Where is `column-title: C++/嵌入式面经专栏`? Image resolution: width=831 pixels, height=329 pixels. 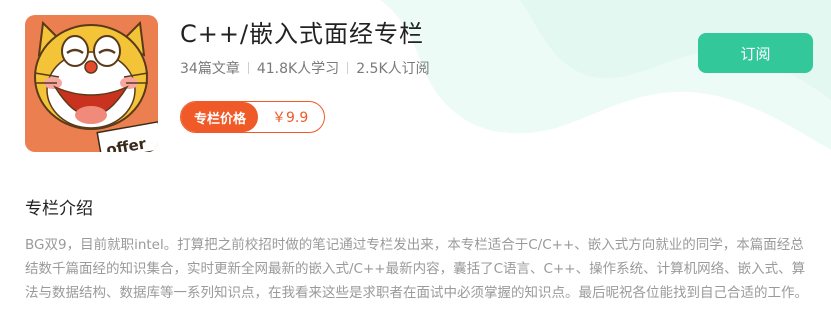
column-title: C++/嵌入式面经专栏 is located at coordinates (302, 34).